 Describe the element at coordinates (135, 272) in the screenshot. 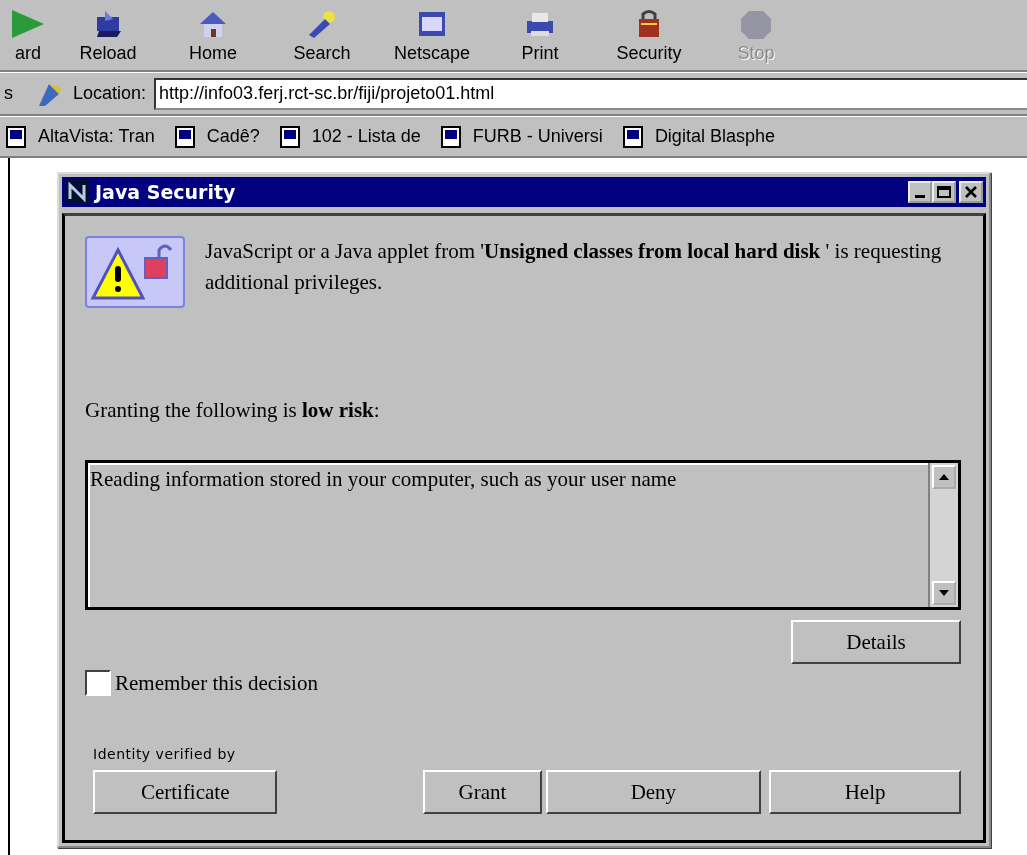

I see `warning-lock-icon` at that location.